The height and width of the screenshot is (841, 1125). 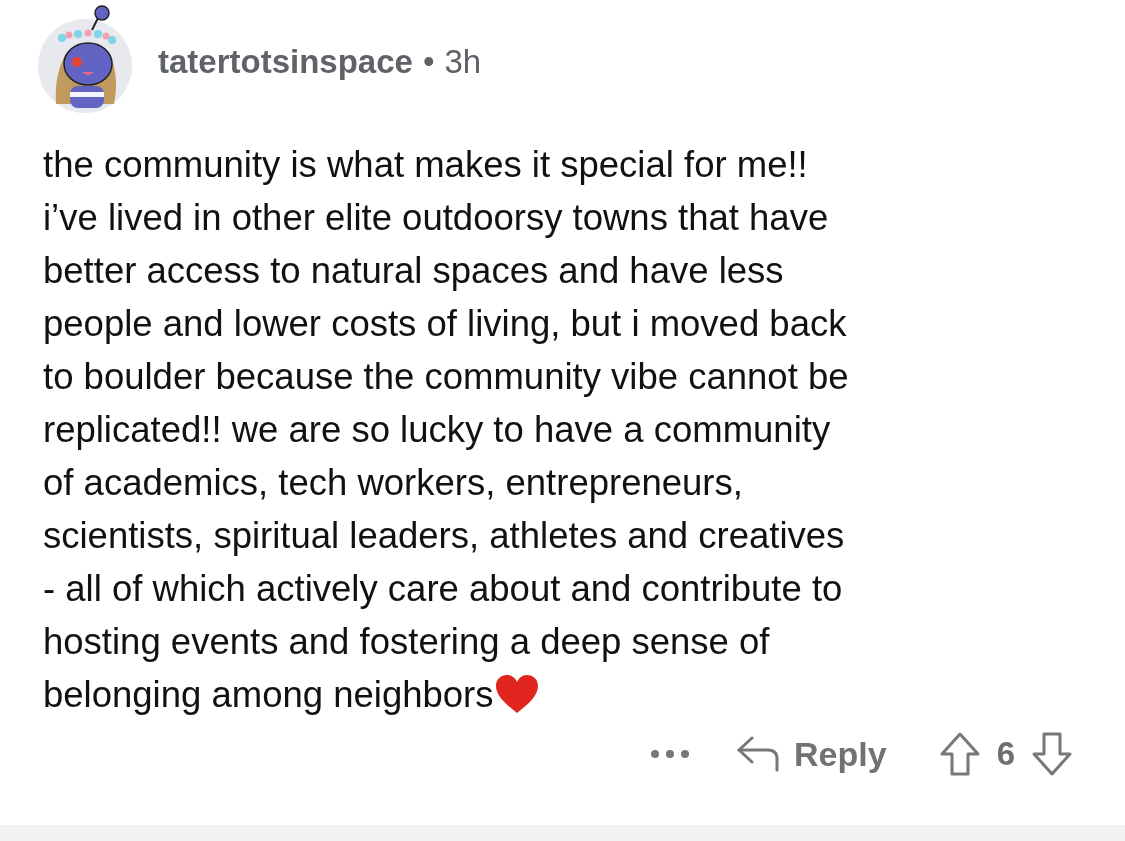 What do you see at coordinates (463, 62) in the screenshot?
I see `comment-age: 3h` at bounding box center [463, 62].